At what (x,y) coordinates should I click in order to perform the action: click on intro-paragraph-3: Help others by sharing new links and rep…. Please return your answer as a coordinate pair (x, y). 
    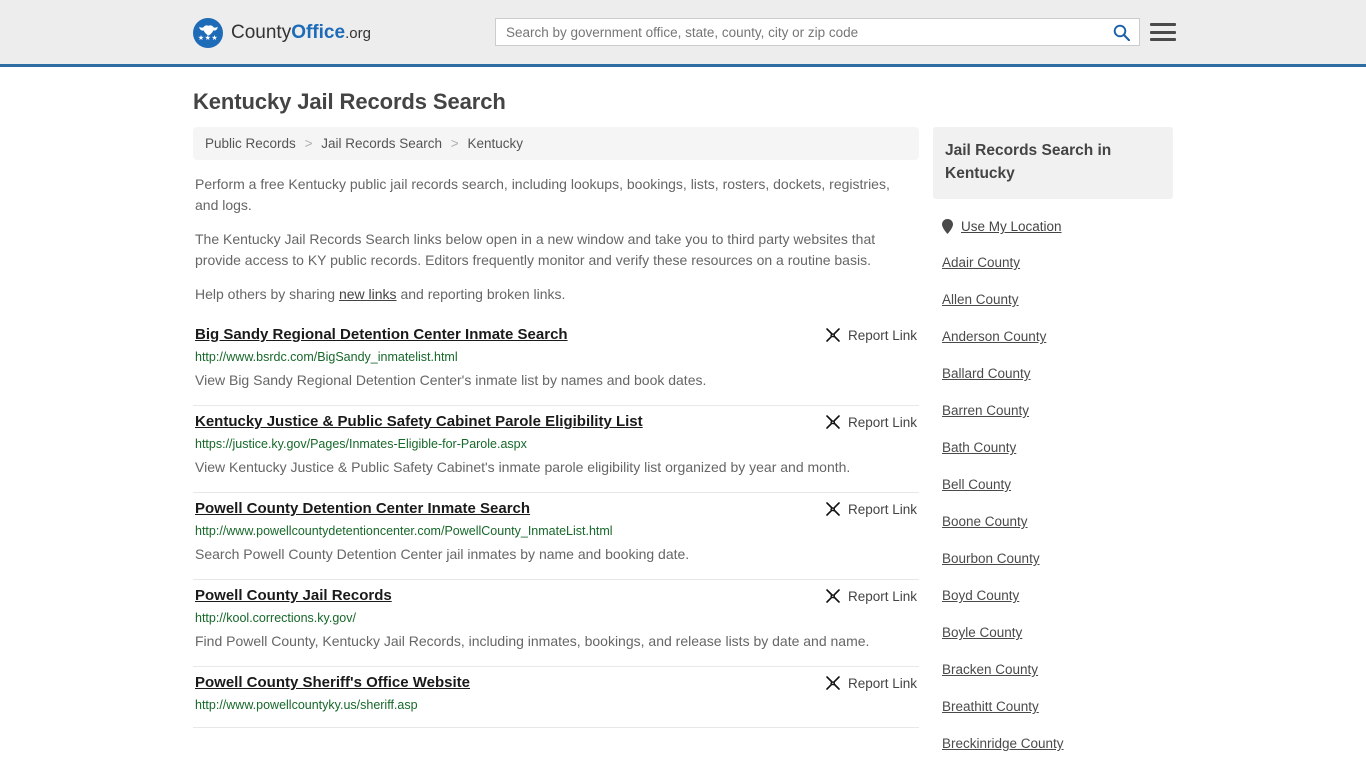
    Looking at the image, I should click on (556, 294).